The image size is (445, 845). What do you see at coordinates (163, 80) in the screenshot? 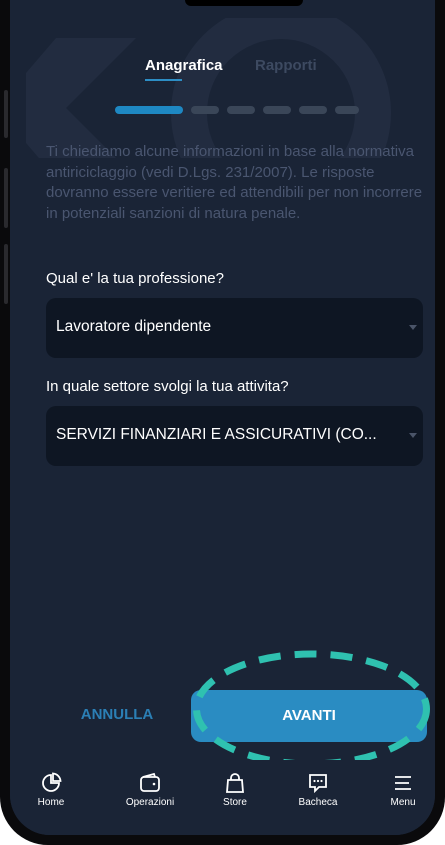
I see `active-tab-indicator` at bounding box center [163, 80].